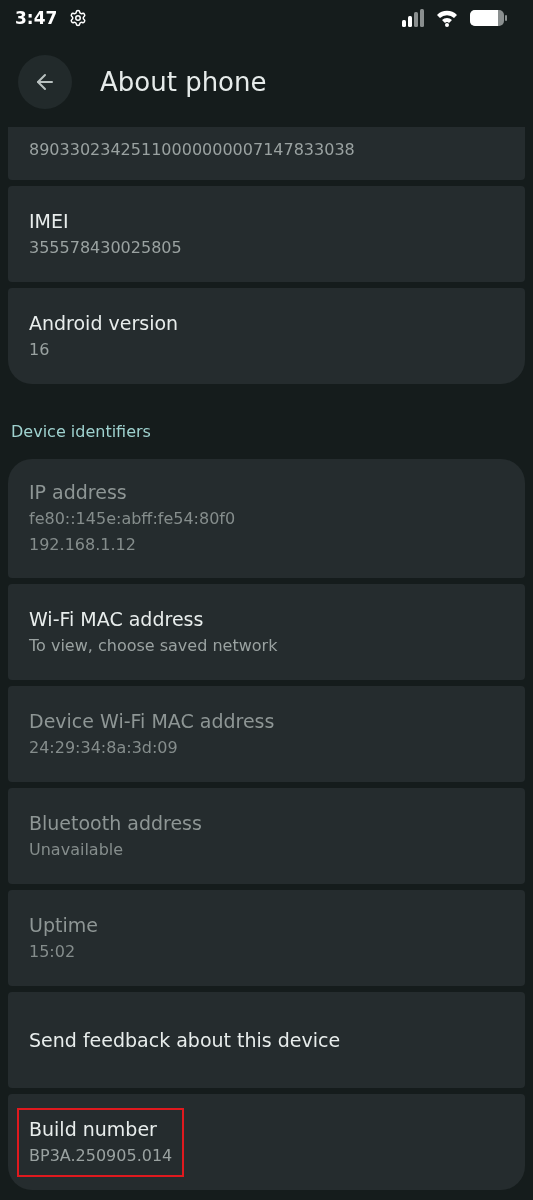 The height and width of the screenshot is (1200, 533). What do you see at coordinates (36, 18) in the screenshot?
I see `clock: 3:47` at bounding box center [36, 18].